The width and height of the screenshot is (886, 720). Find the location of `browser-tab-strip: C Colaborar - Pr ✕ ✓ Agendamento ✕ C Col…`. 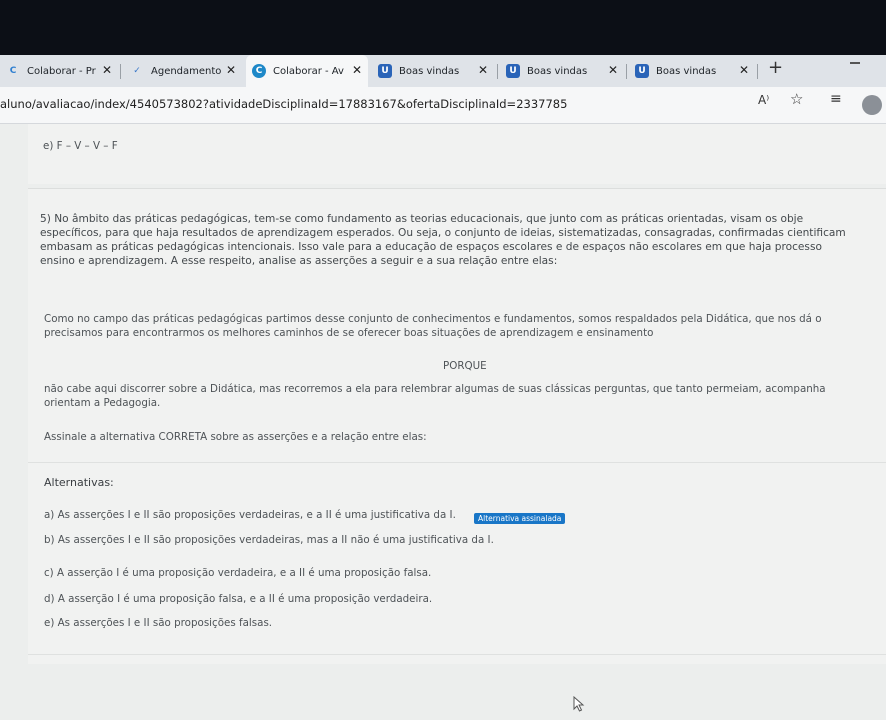

browser-tab-strip: C Colaborar - Pr ✕ ✓ Agendamento ✕ C Col… is located at coordinates (443, 71).